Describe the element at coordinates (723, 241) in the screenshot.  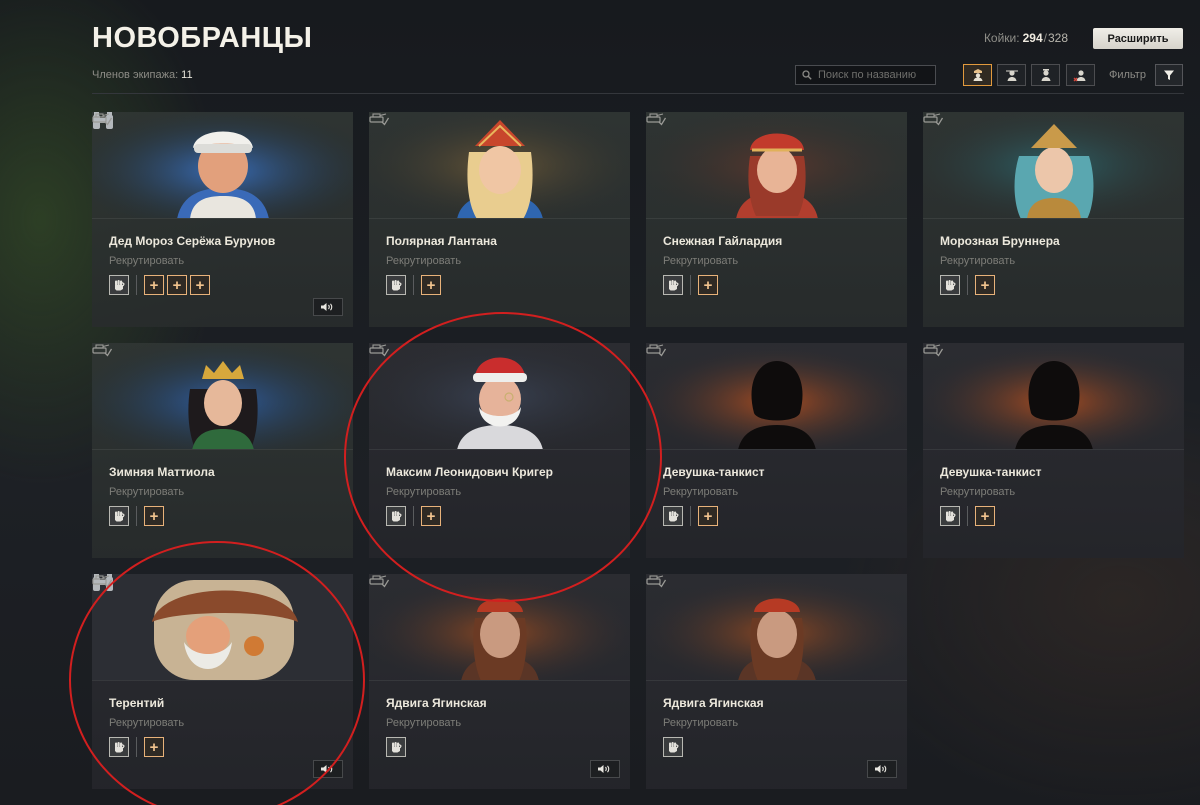
I see `crew-name: Снежная Гайлардия` at that location.